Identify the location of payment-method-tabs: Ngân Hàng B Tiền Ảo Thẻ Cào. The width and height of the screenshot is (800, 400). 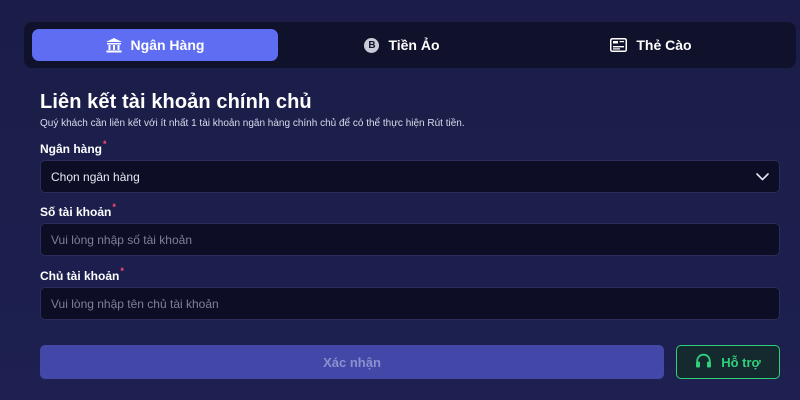
(410, 45).